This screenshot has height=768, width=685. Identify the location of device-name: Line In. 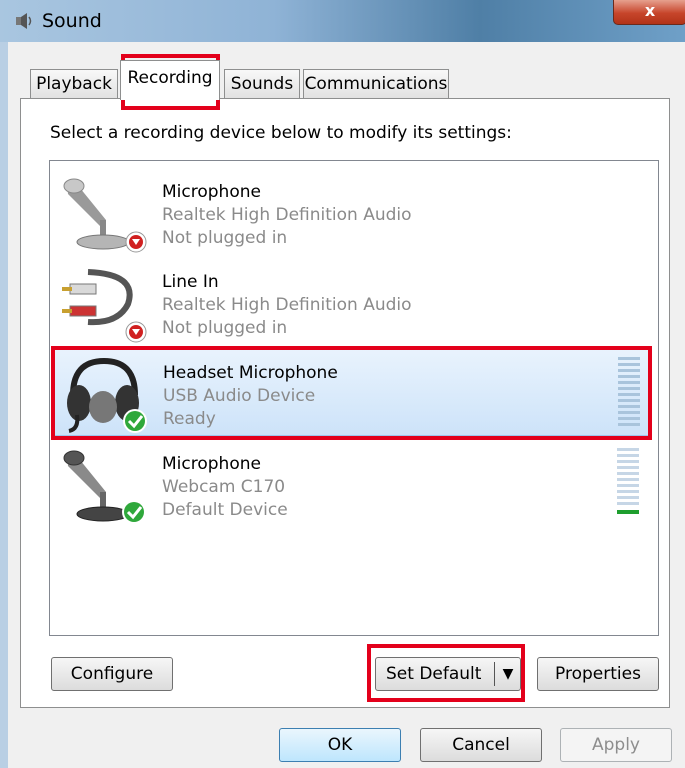
(190, 282).